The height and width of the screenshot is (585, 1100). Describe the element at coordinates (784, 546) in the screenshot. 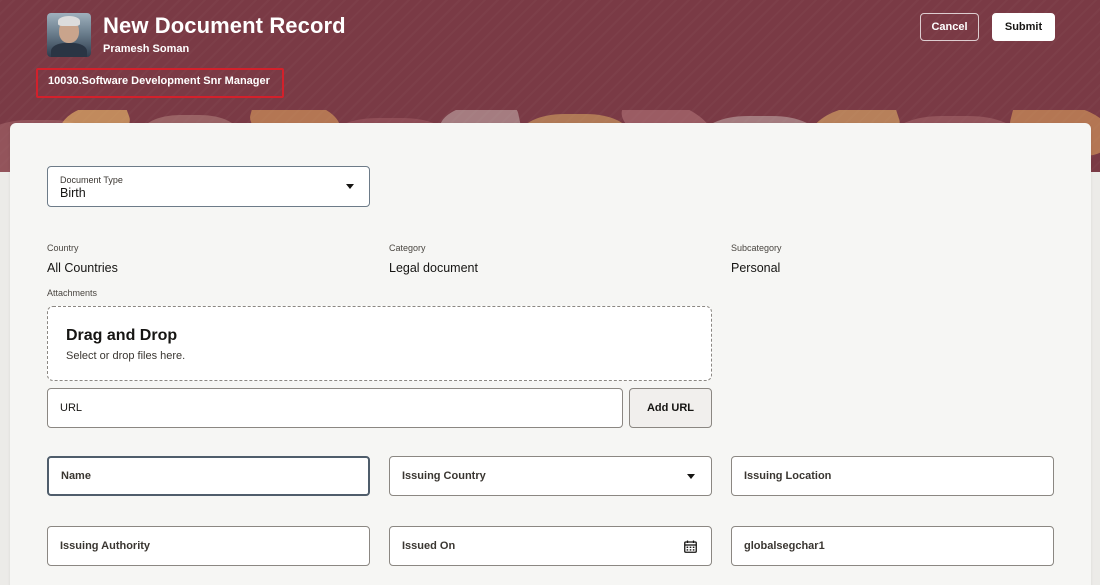

I see `globalsegchar1-label: globalsegchar1` at that location.